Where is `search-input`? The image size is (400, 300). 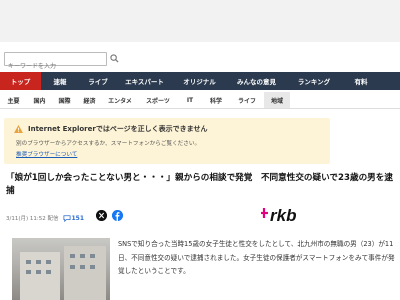 search-input is located at coordinates (55, 66).